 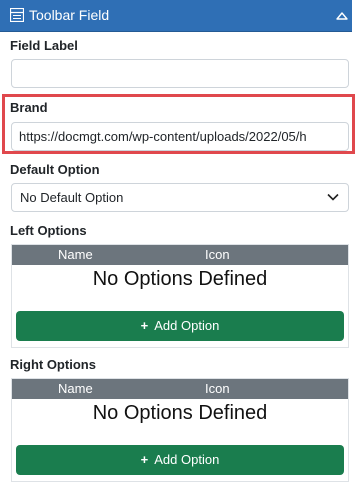 What do you see at coordinates (55, 169) in the screenshot?
I see `default-option-label: Default Option` at bounding box center [55, 169].